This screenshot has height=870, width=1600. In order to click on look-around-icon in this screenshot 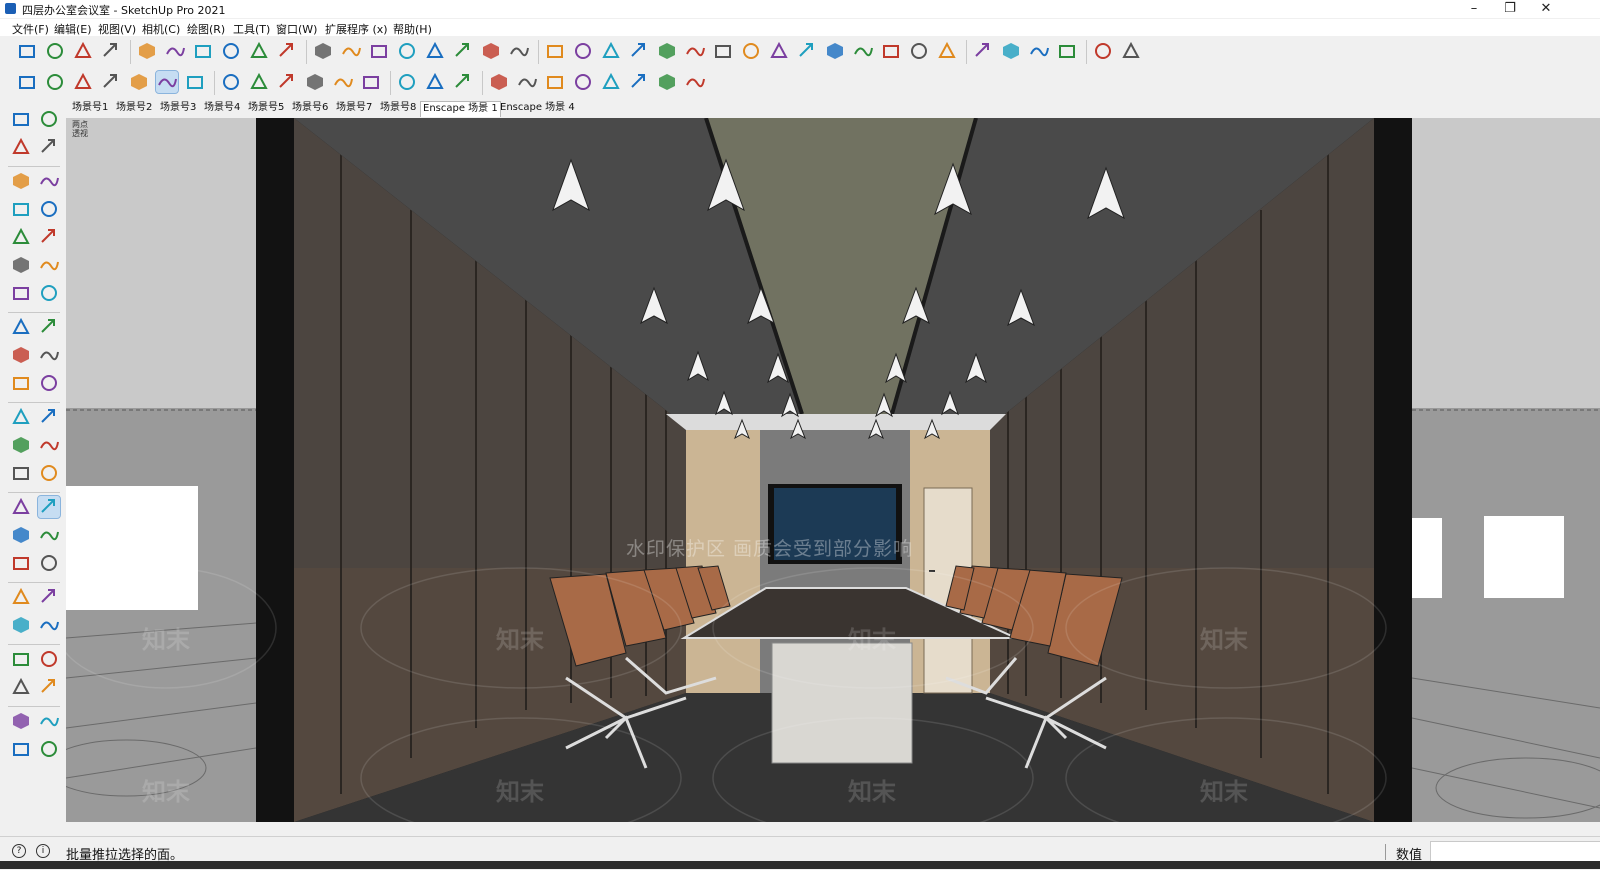, I will do `click(49, 597)`.